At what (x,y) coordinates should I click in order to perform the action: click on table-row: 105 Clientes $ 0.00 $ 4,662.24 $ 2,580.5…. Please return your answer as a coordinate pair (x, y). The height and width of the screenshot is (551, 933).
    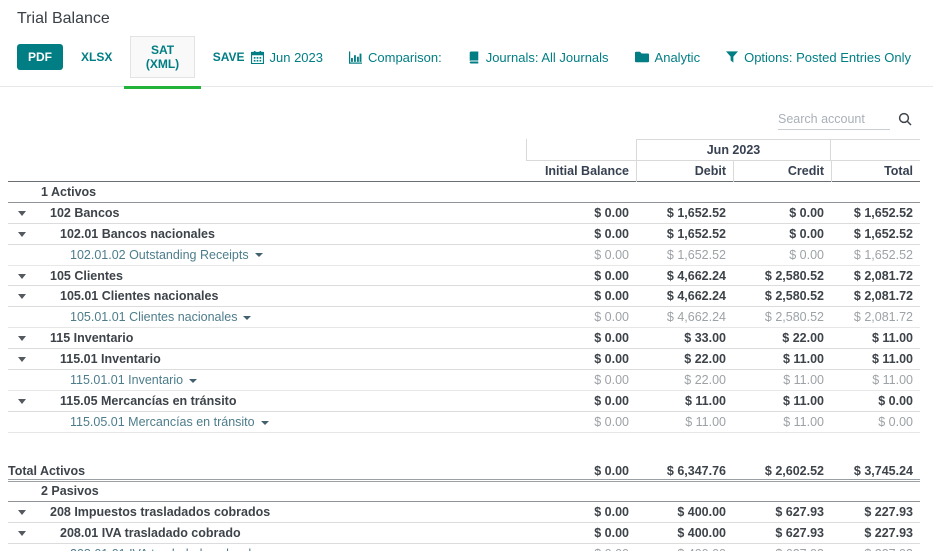
    Looking at the image, I should click on (464, 276).